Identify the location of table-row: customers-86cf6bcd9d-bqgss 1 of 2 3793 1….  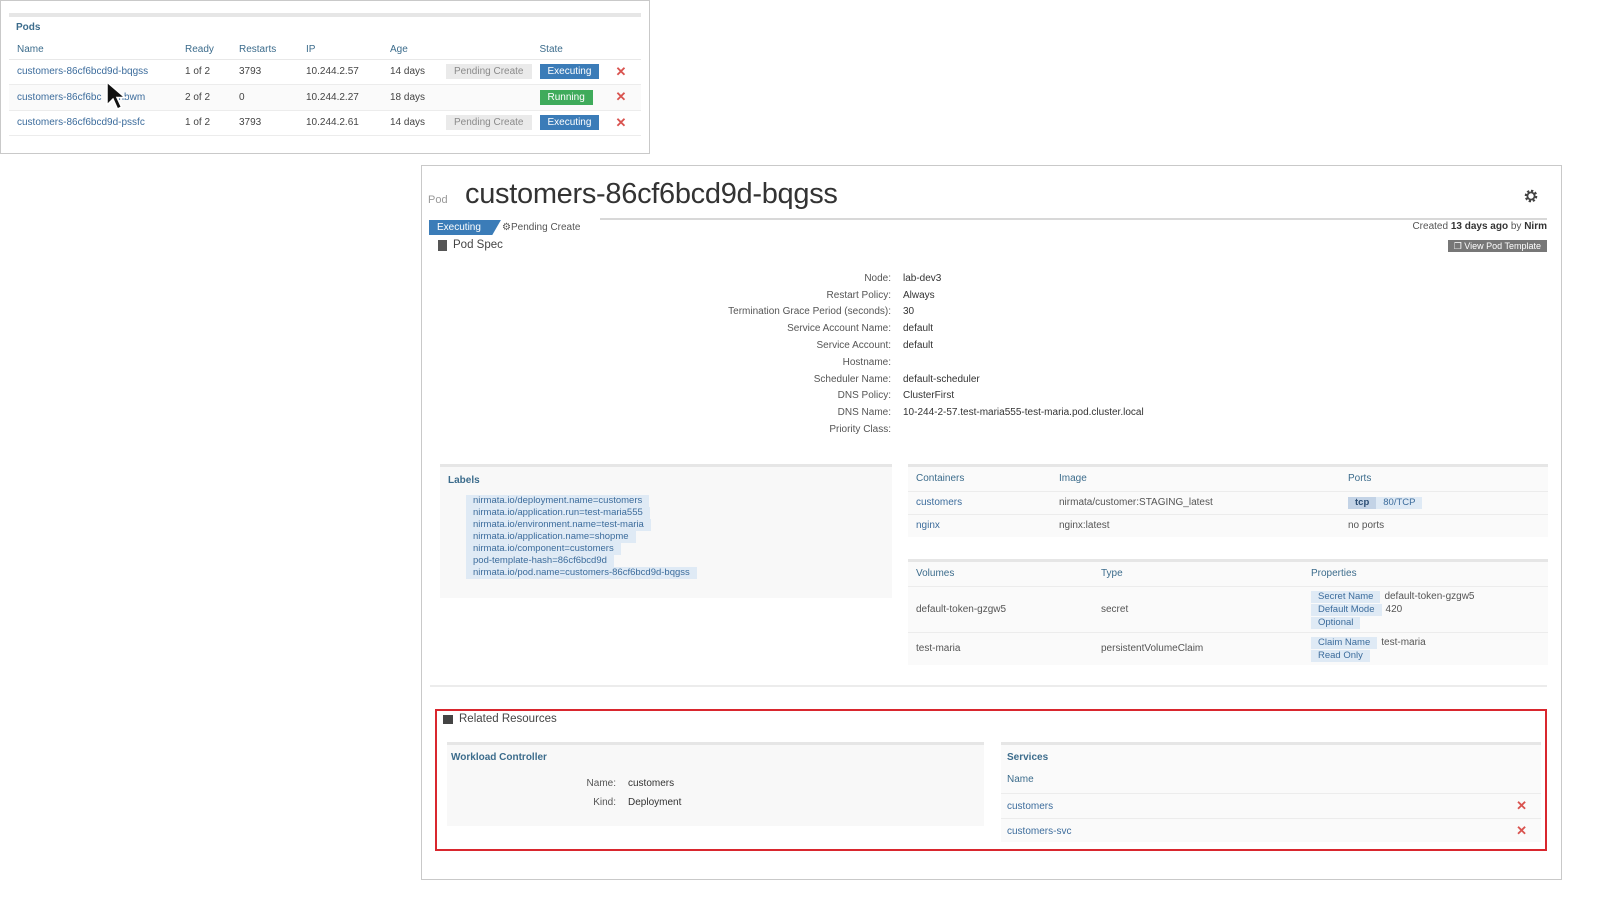
(325, 72).